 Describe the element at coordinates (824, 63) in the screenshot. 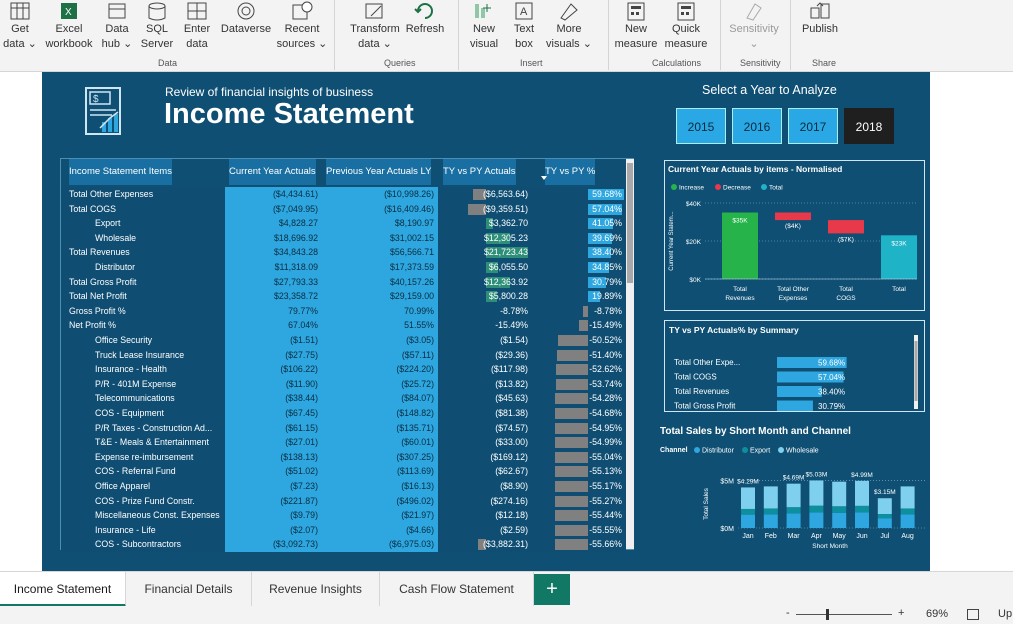

I see `ribbon-group-label: Share` at that location.